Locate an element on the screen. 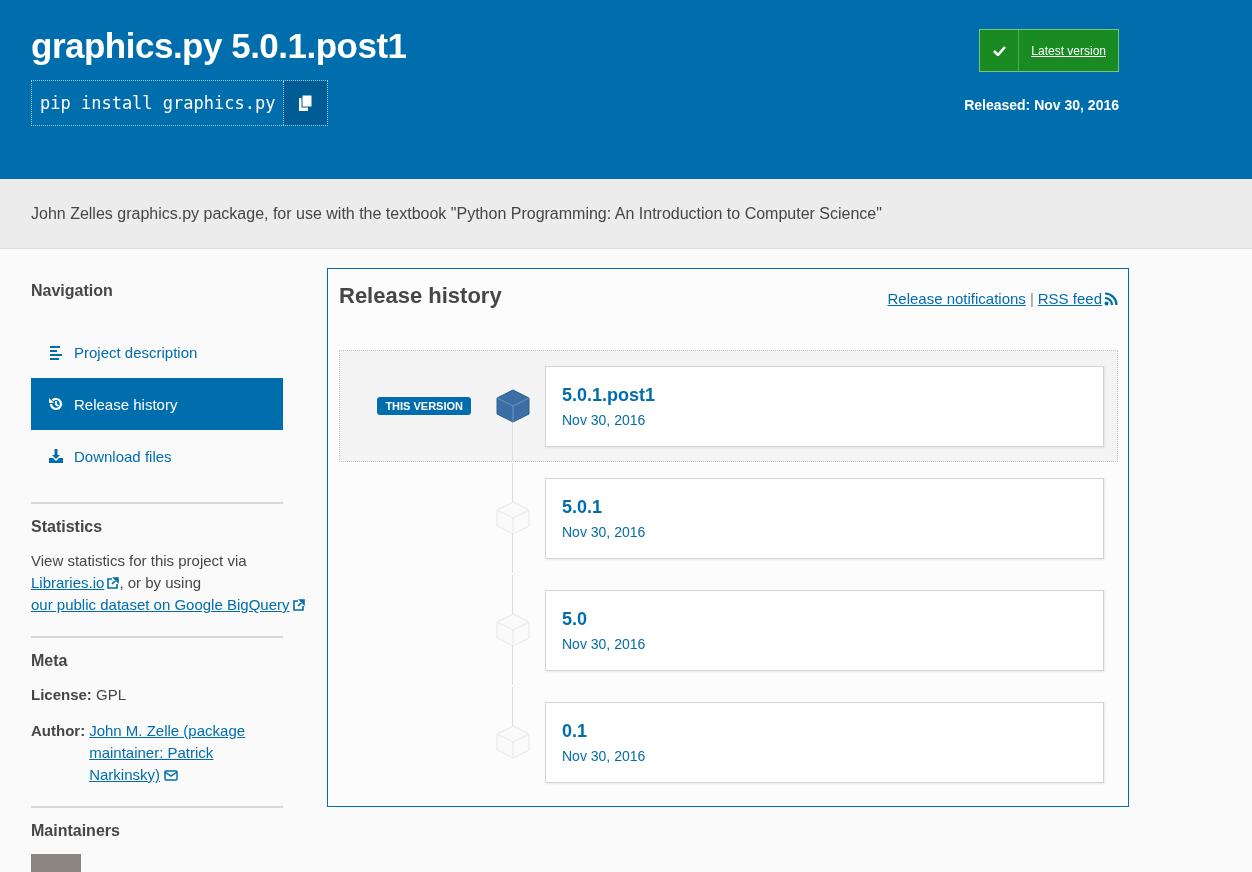 The width and height of the screenshot is (1252, 872). package-title: graphics.py 5.0.1.post1 is located at coordinates (219, 46).